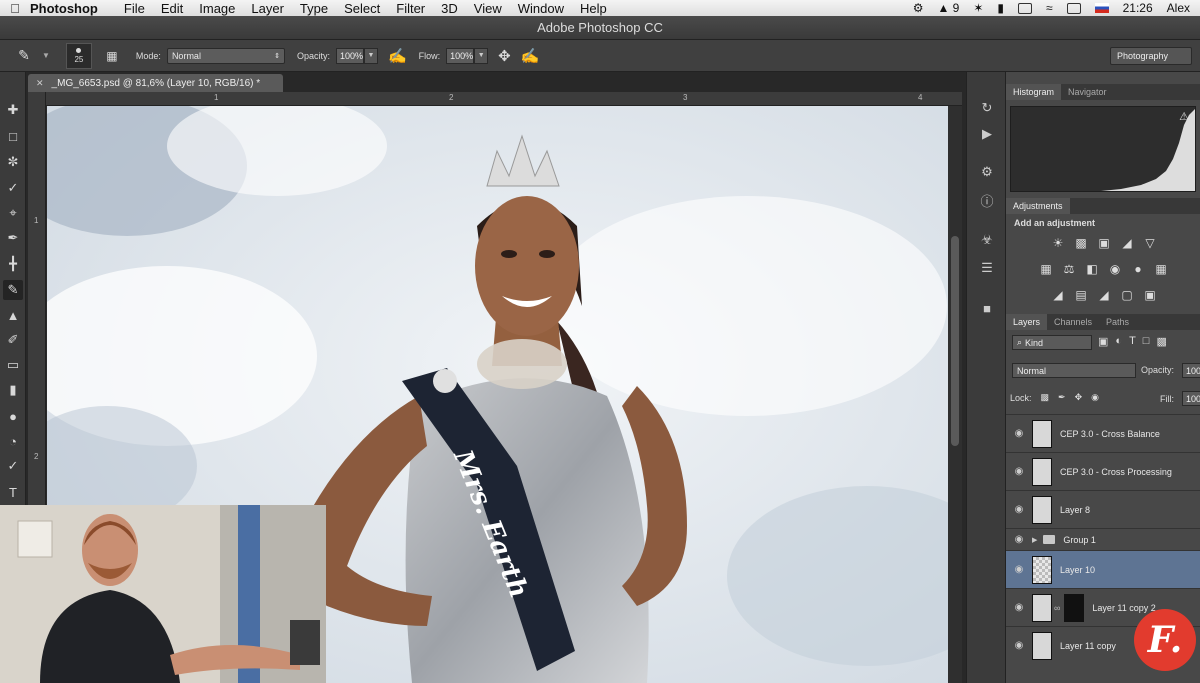 This screenshot has height=683, width=1200. What do you see at coordinates (1191, 398) in the screenshot?
I see `fill-input: 100%` at bounding box center [1191, 398].